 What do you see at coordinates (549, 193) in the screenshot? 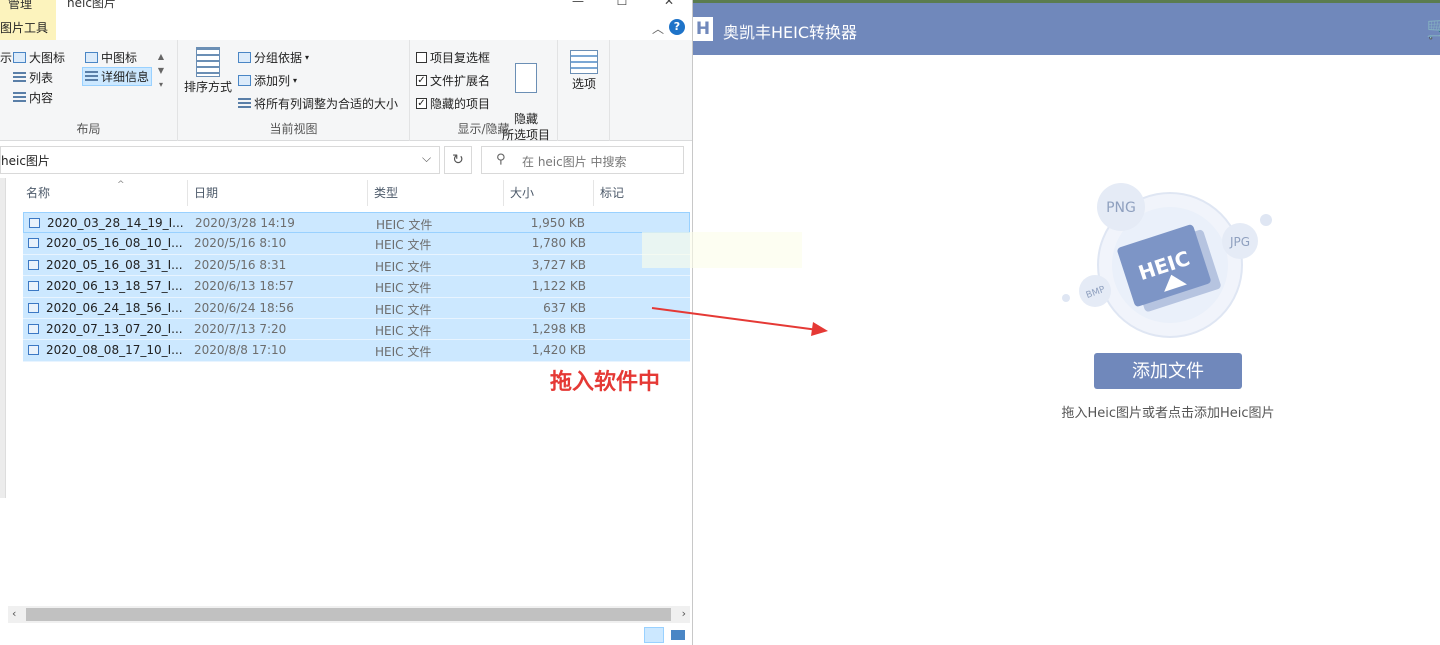
I see `column-header-size: 大小` at bounding box center [549, 193].